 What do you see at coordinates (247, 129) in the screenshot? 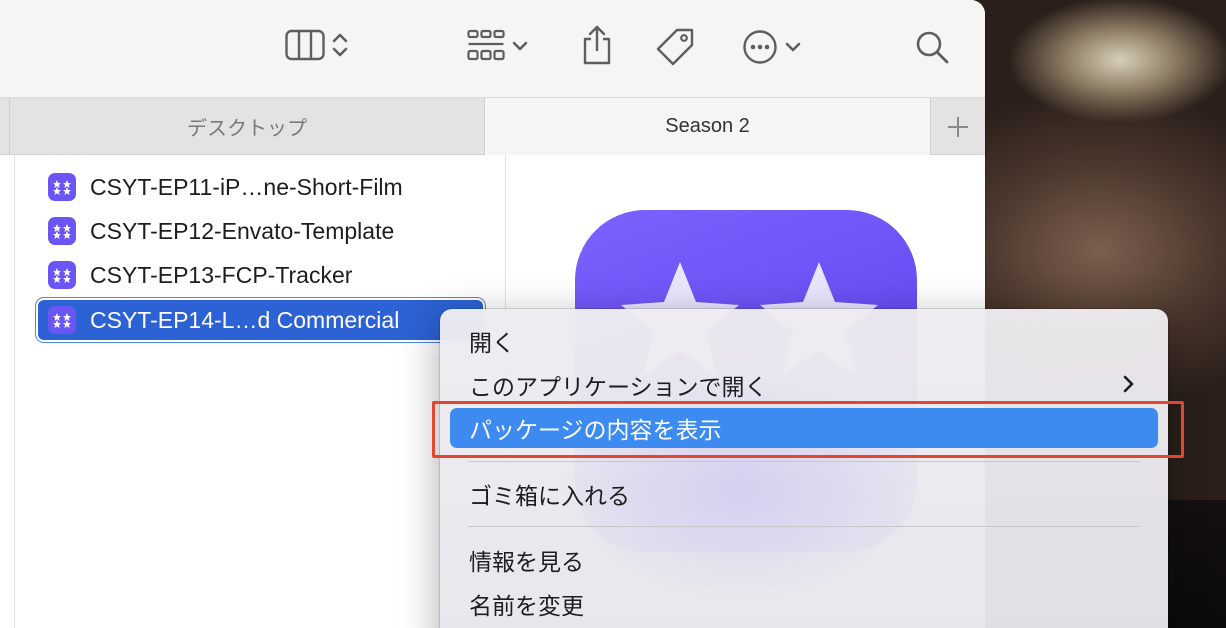
I see `tab-label: デスクトップ` at bounding box center [247, 129].